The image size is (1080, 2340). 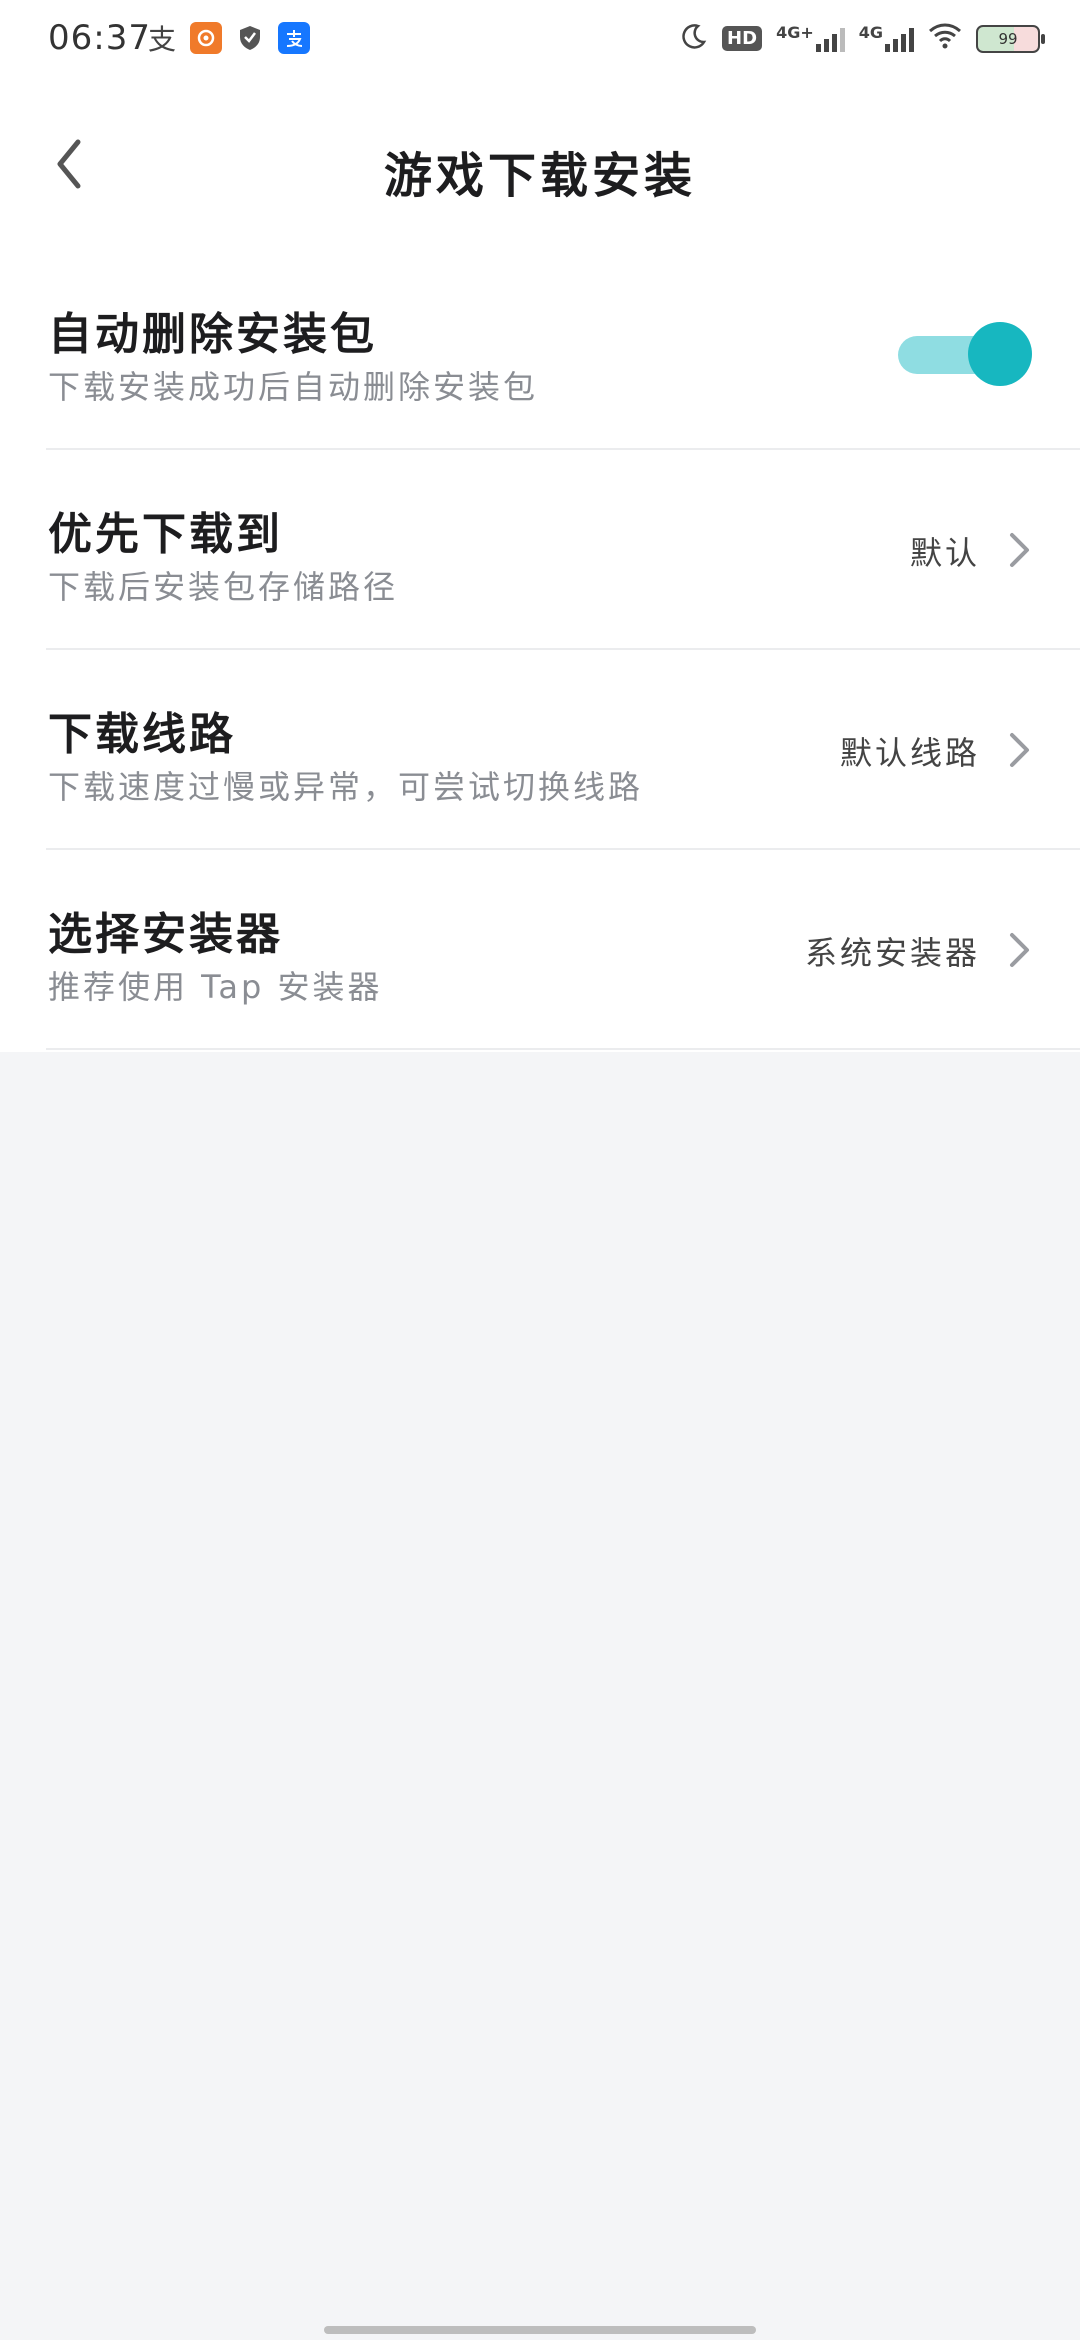 What do you see at coordinates (909, 753) in the screenshot?
I see `setting-value: 默认线路` at bounding box center [909, 753].